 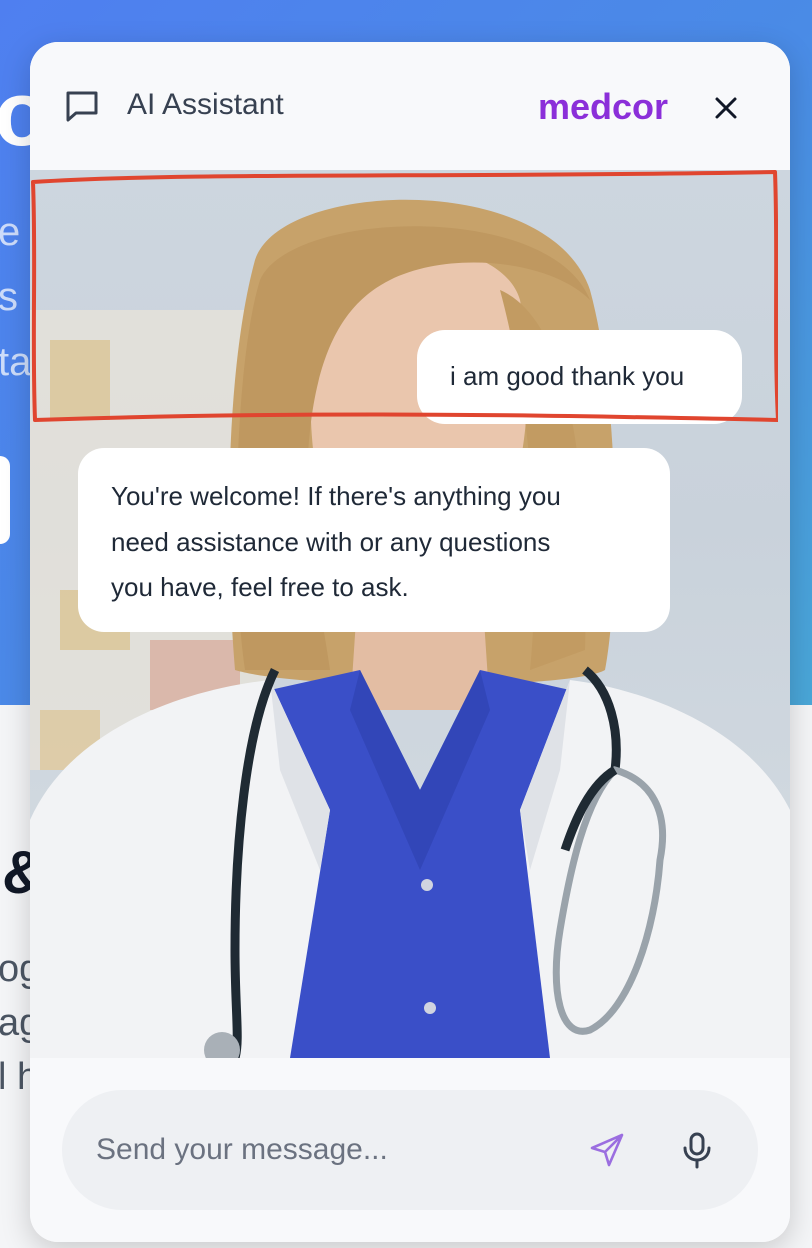 I want to click on message-input-container, so click(x=410, y=1150).